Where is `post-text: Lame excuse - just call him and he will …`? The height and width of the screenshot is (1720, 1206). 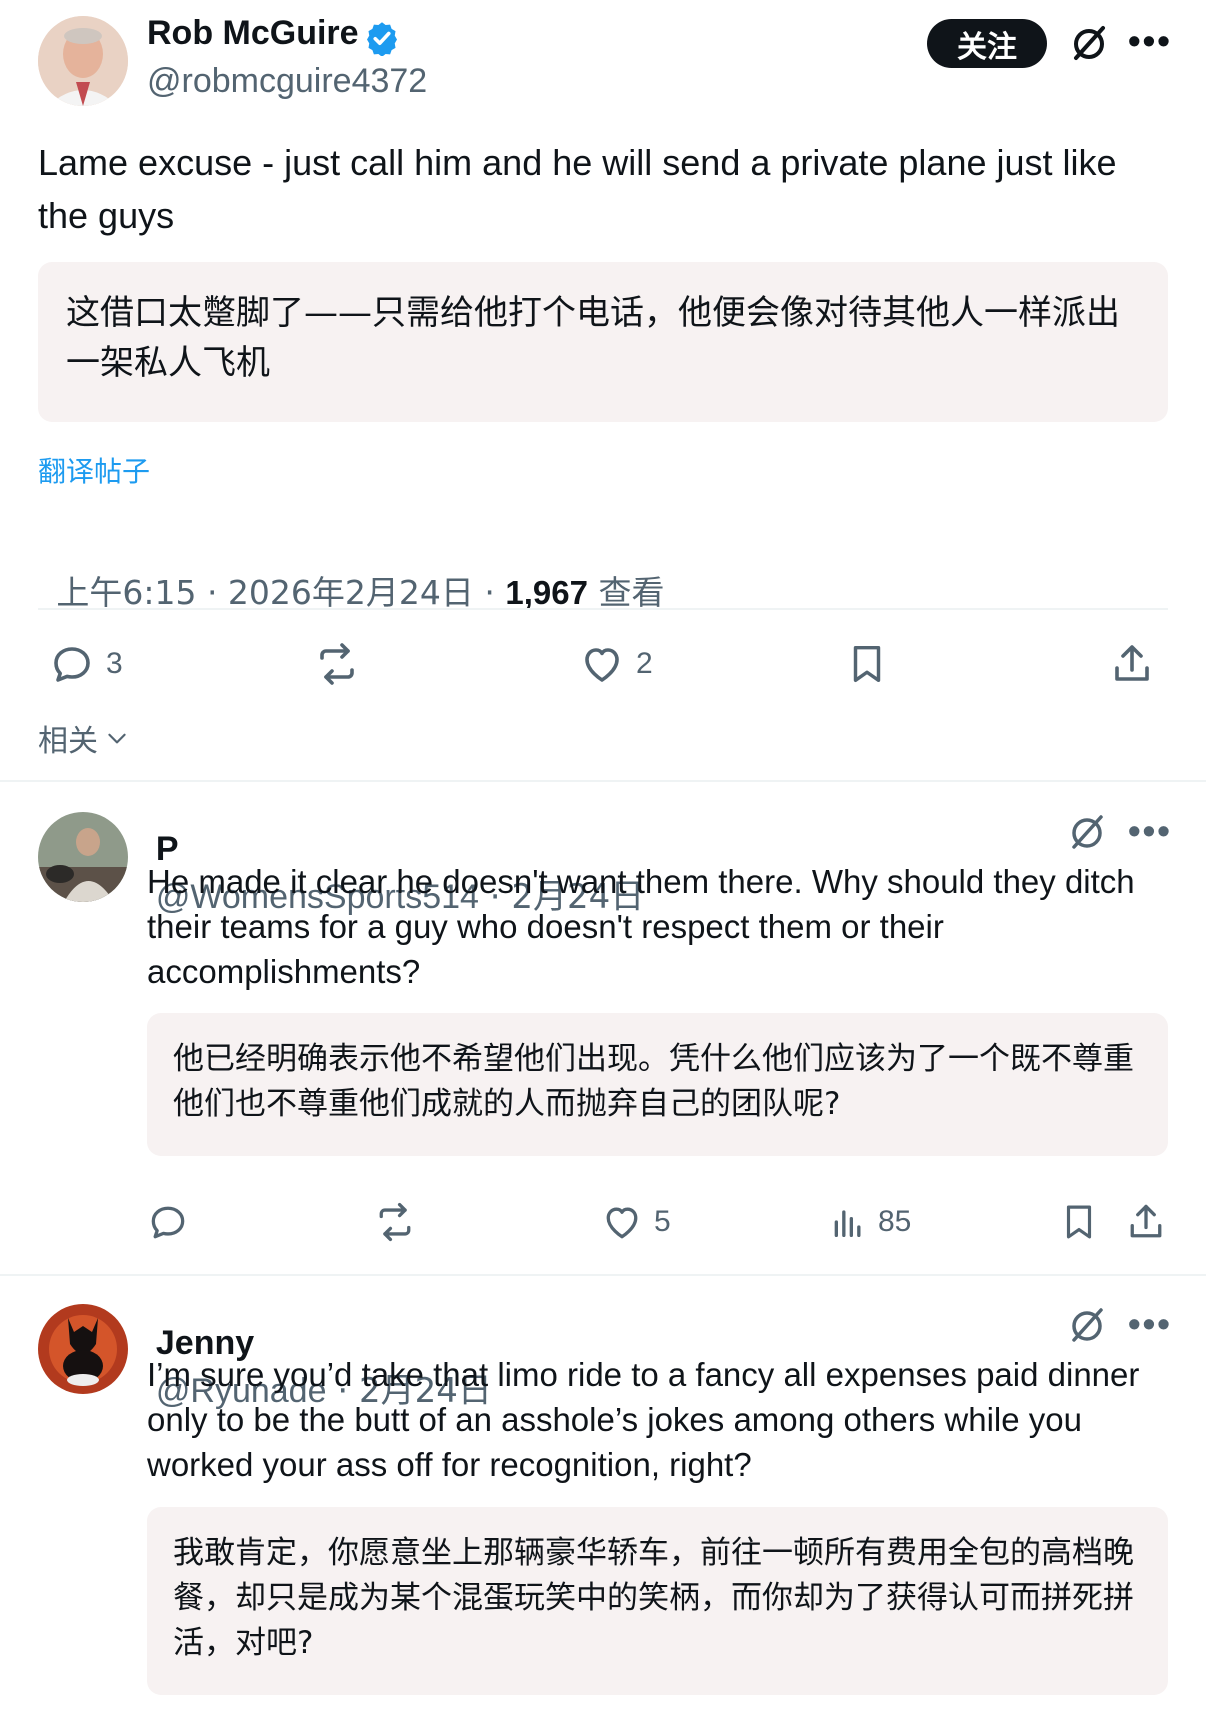 post-text: Lame excuse - just call him and he will … is located at coordinates (577, 189).